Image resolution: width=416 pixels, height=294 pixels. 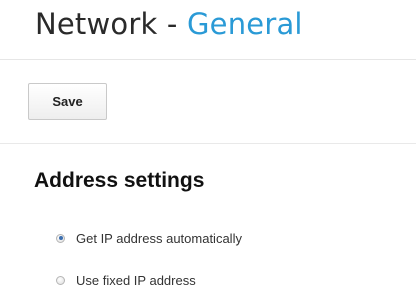 I want to click on radio-option-get-ip-automatically: Get IP address automatically, so click(x=149, y=238).